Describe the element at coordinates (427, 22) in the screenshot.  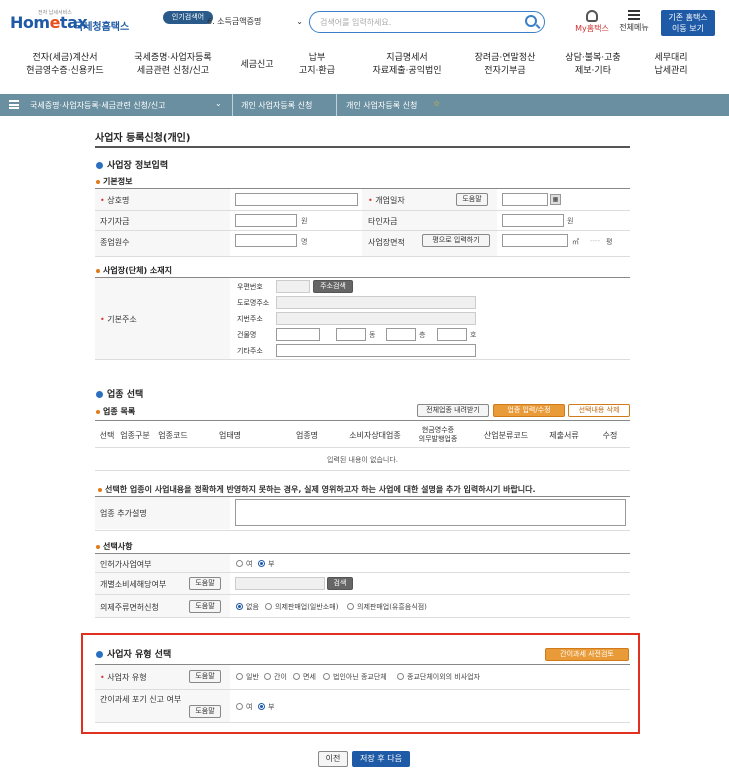
I see `search-input: 검색어를 입력하세요.` at that location.